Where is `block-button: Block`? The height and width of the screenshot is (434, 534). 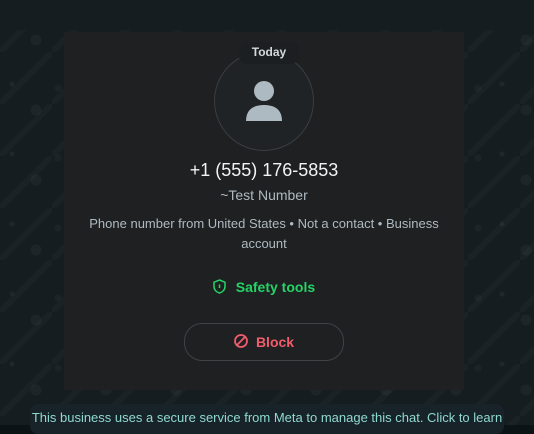
block-button: Block is located at coordinates (264, 342).